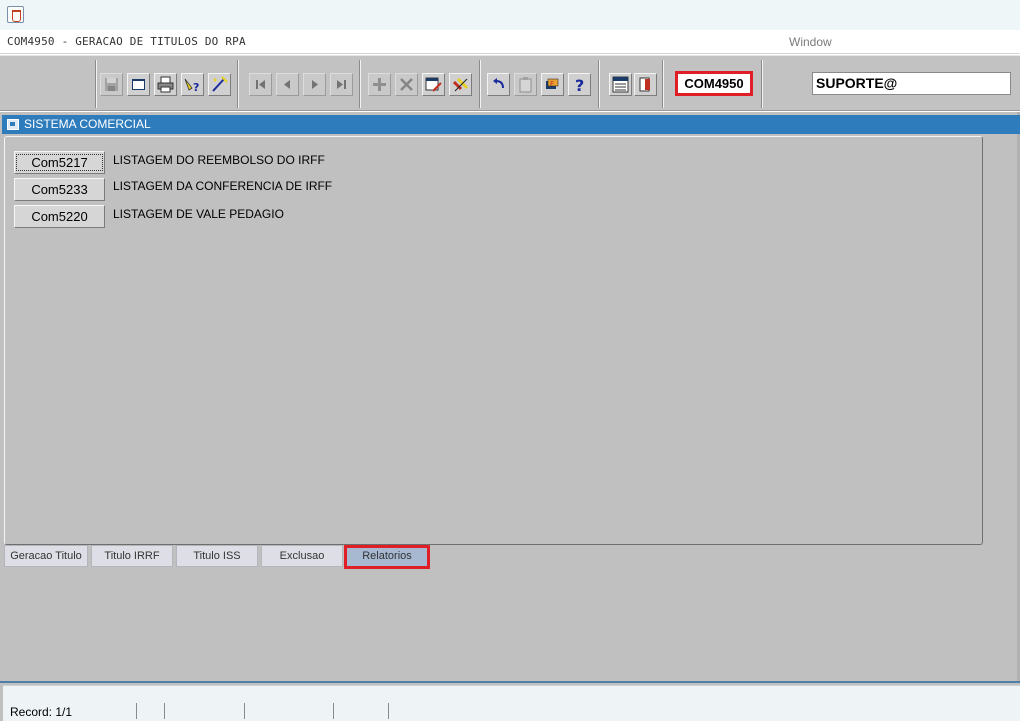 This screenshot has height=721, width=1020. I want to click on previous-record-icon, so click(287, 84).